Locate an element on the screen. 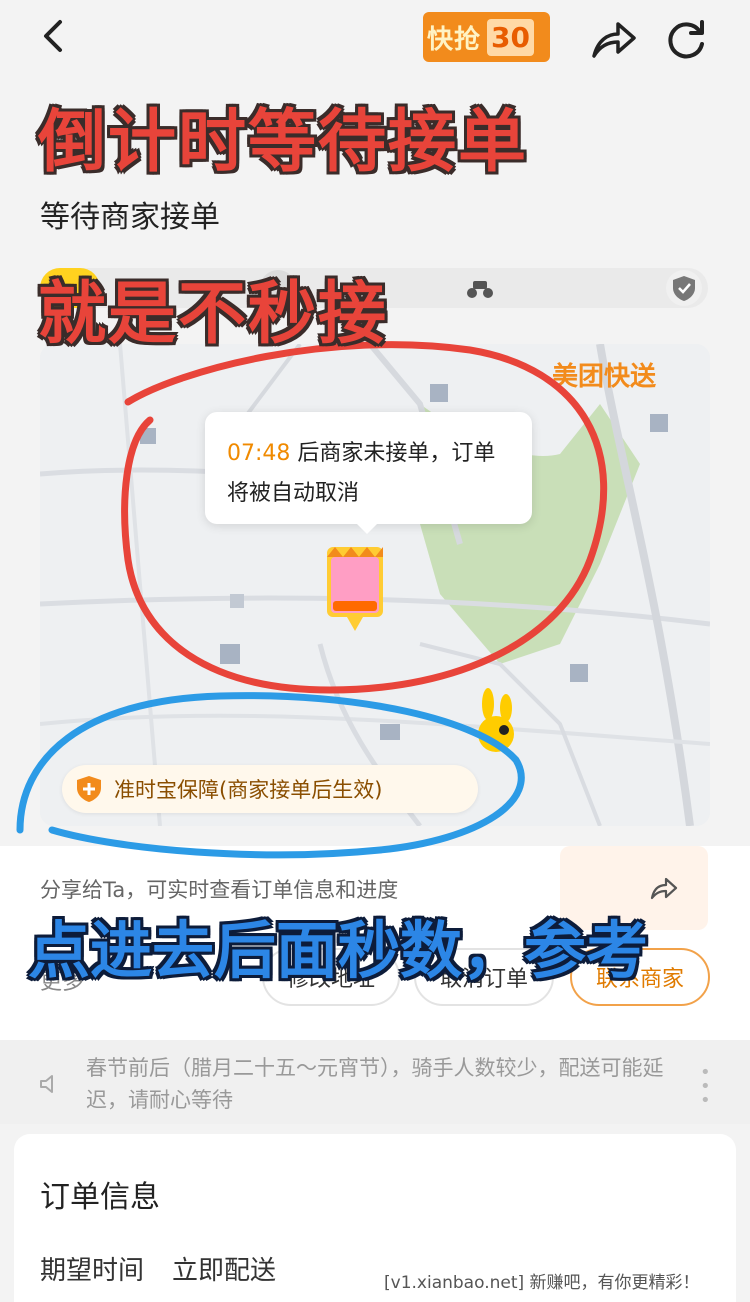 The width and height of the screenshot is (750, 1302). expected-time-label: 期望时间 is located at coordinates (92, 1271).